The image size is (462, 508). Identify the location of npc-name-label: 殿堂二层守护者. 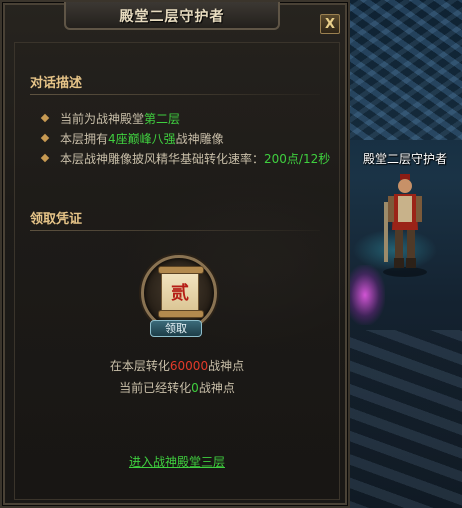
(404, 159).